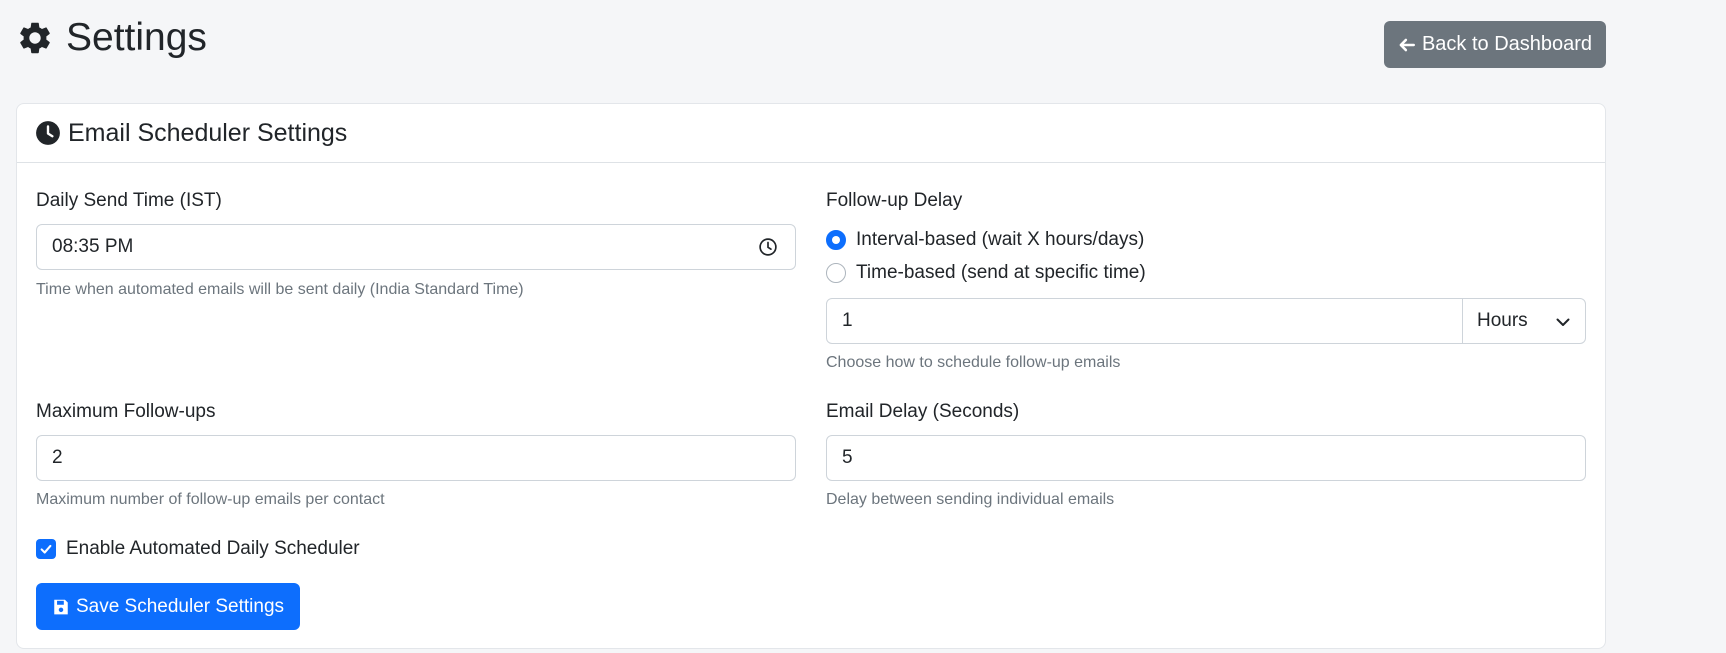 The height and width of the screenshot is (653, 1726). I want to click on back-to-dashboard-label: Back to Dashboard, so click(1507, 44).